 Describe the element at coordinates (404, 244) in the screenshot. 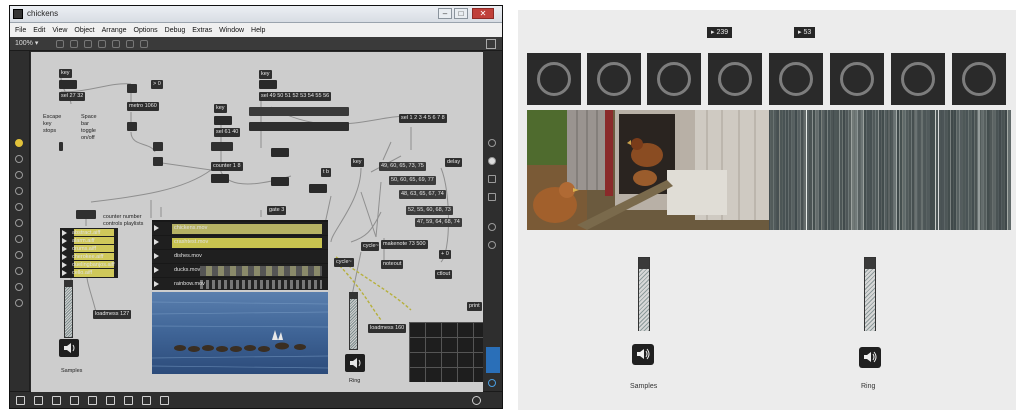

I see `makenote-object: makenote 73 500` at that location.